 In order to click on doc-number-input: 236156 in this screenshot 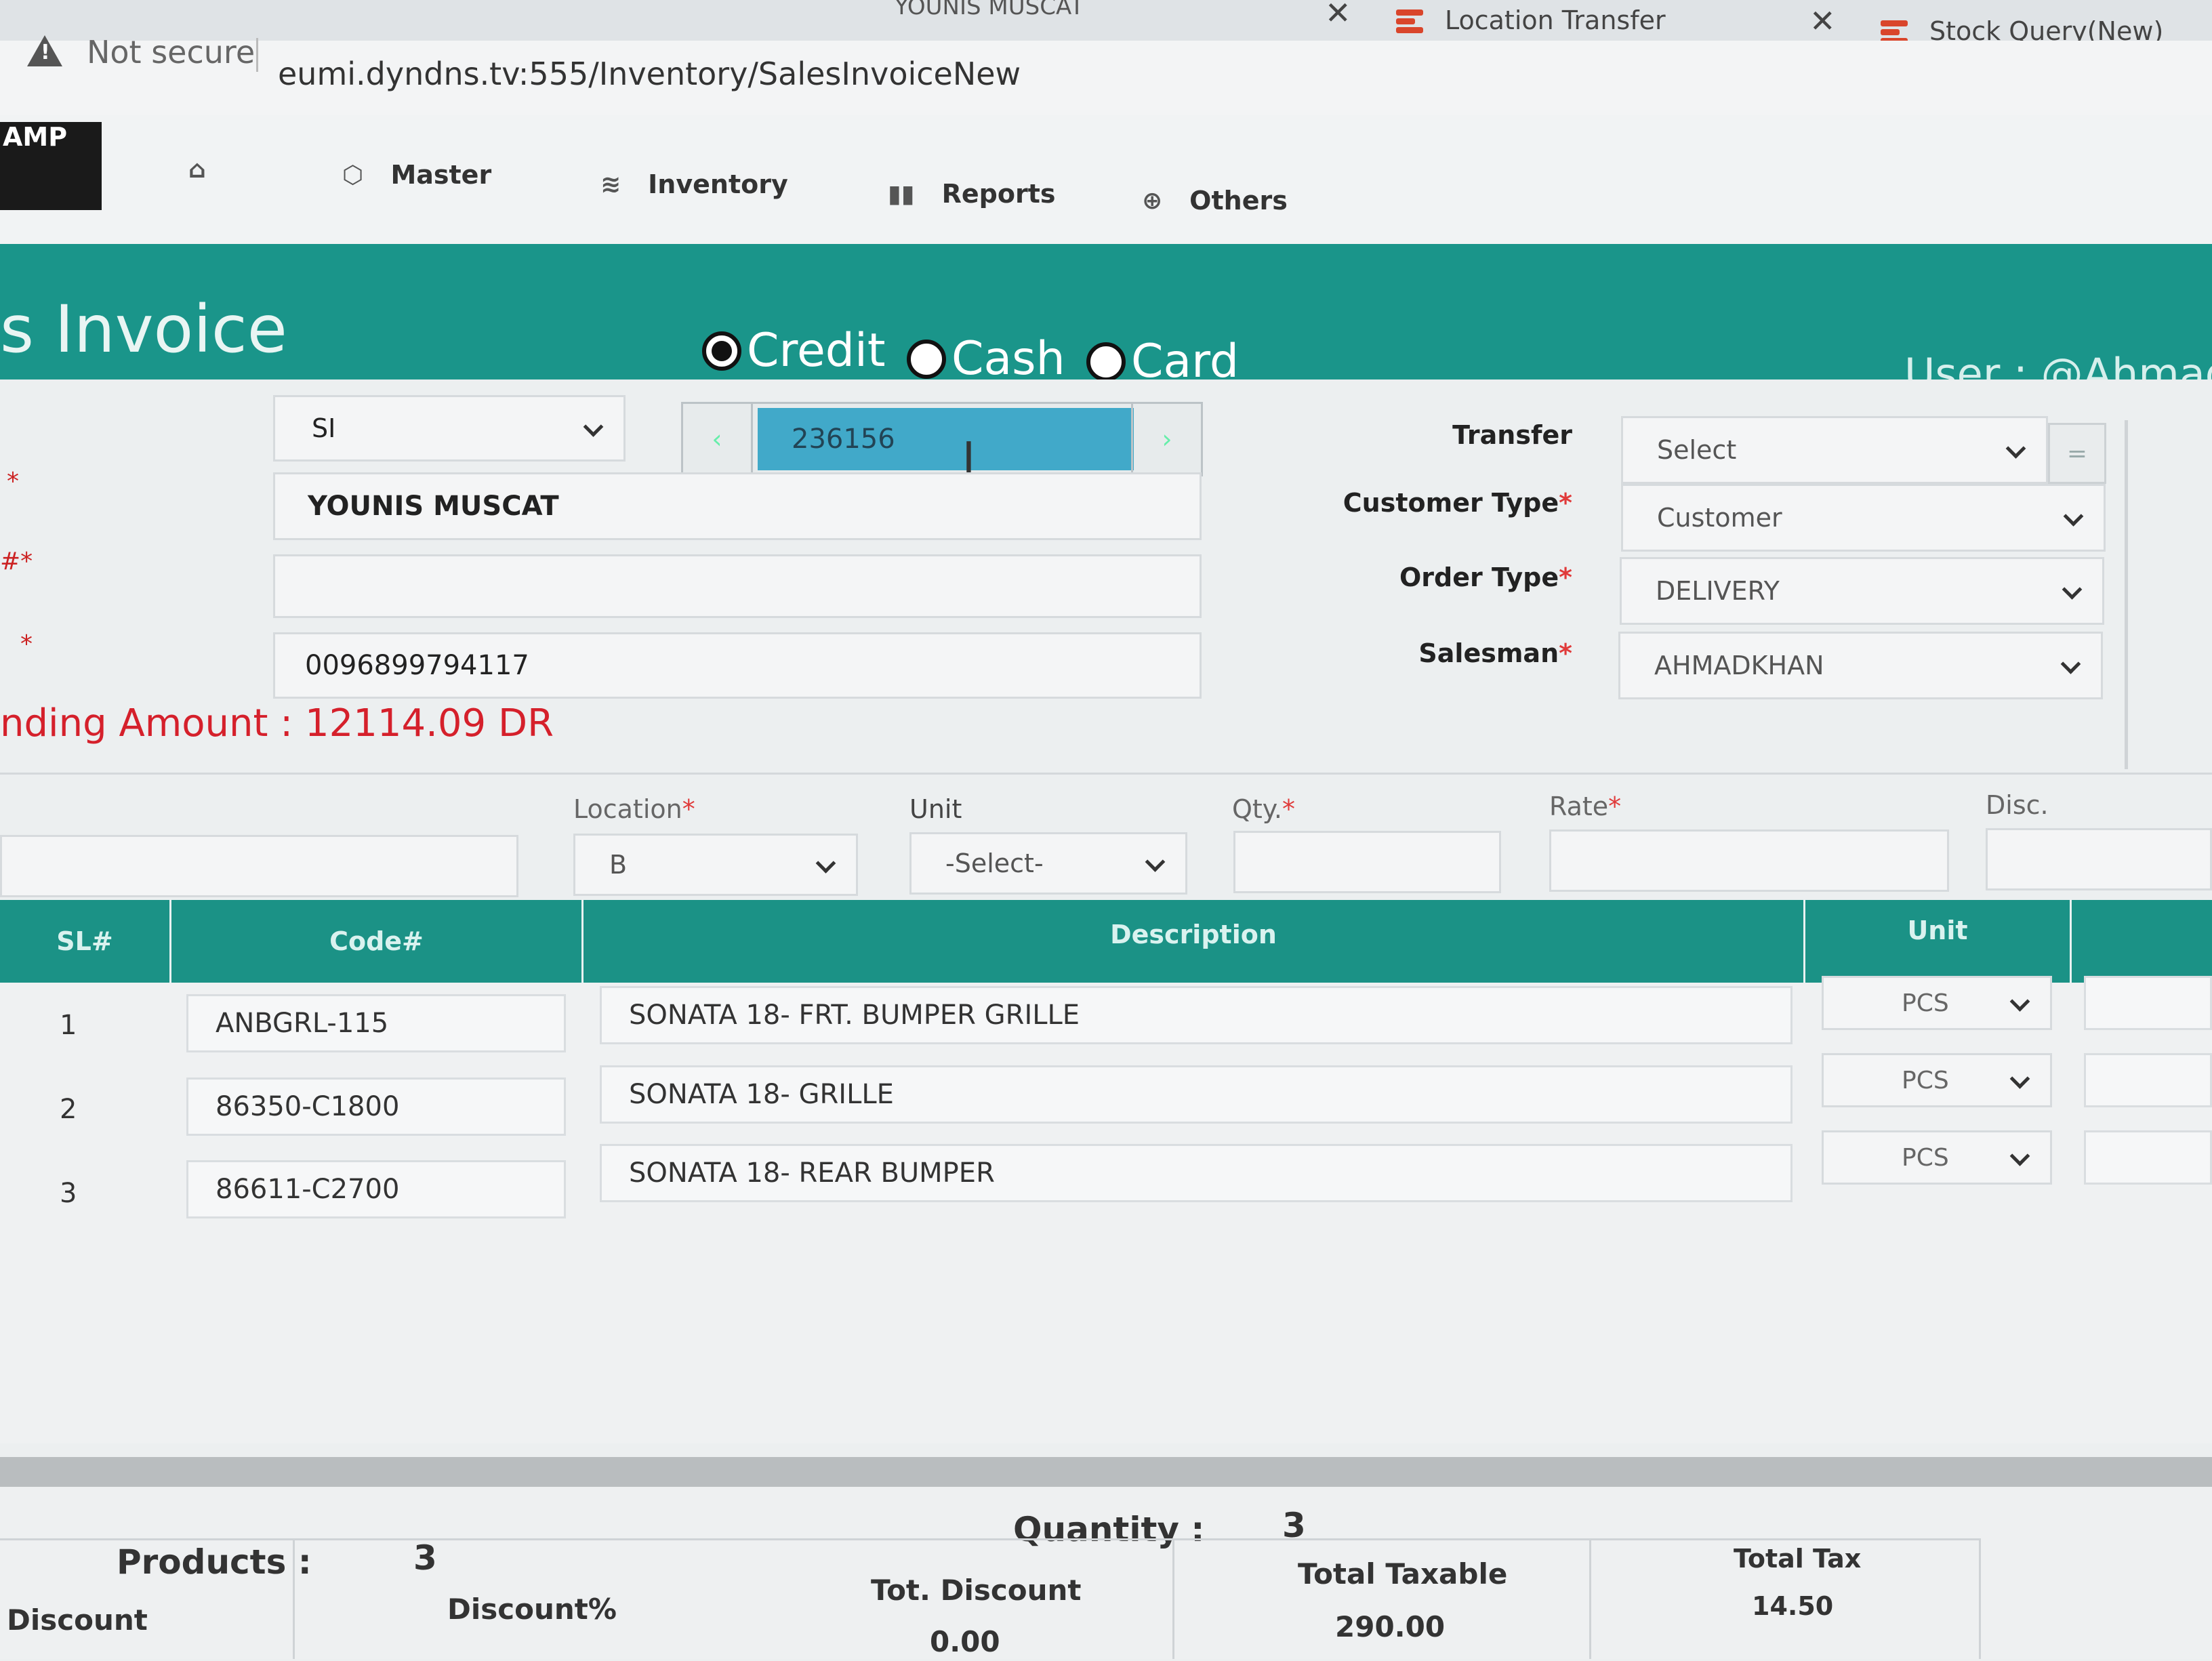, I will do `click(946, 439)`.